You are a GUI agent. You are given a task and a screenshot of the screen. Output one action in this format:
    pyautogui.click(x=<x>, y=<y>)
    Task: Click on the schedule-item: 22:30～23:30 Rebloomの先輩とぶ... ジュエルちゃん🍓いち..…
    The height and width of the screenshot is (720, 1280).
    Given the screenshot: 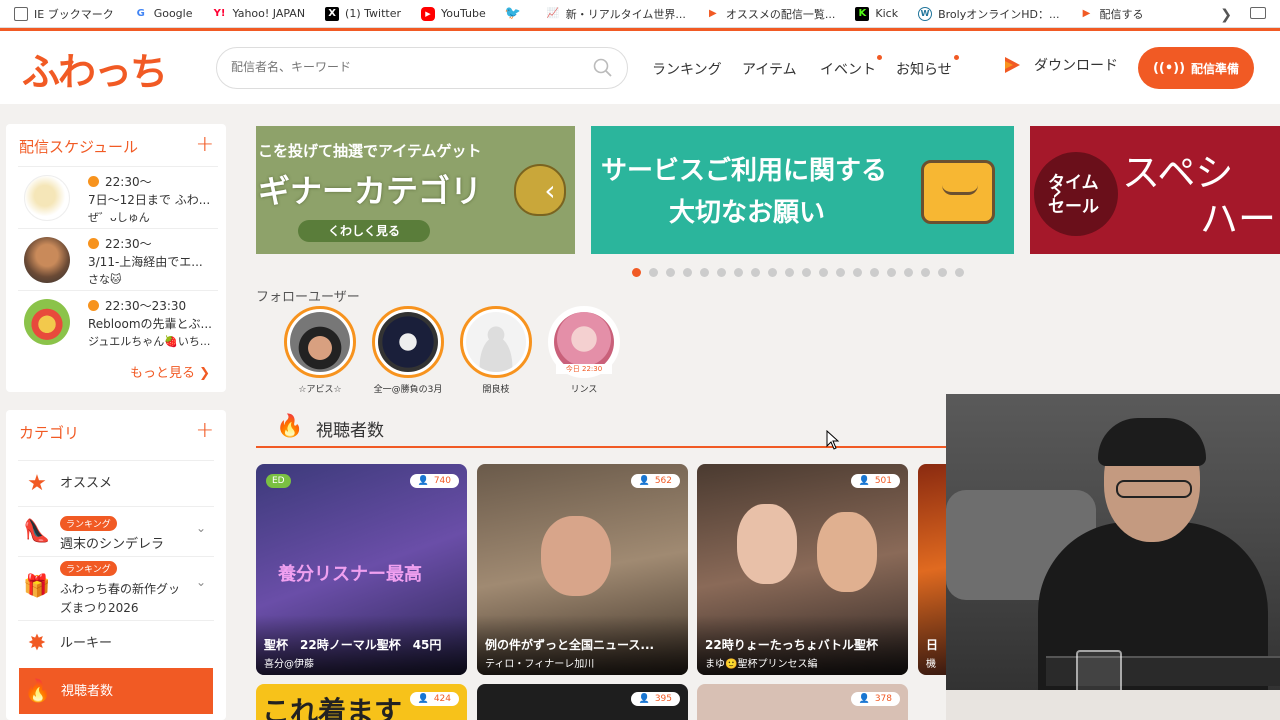 What is the action you would take?
    pyautogui.click(x=118, y=321)
    